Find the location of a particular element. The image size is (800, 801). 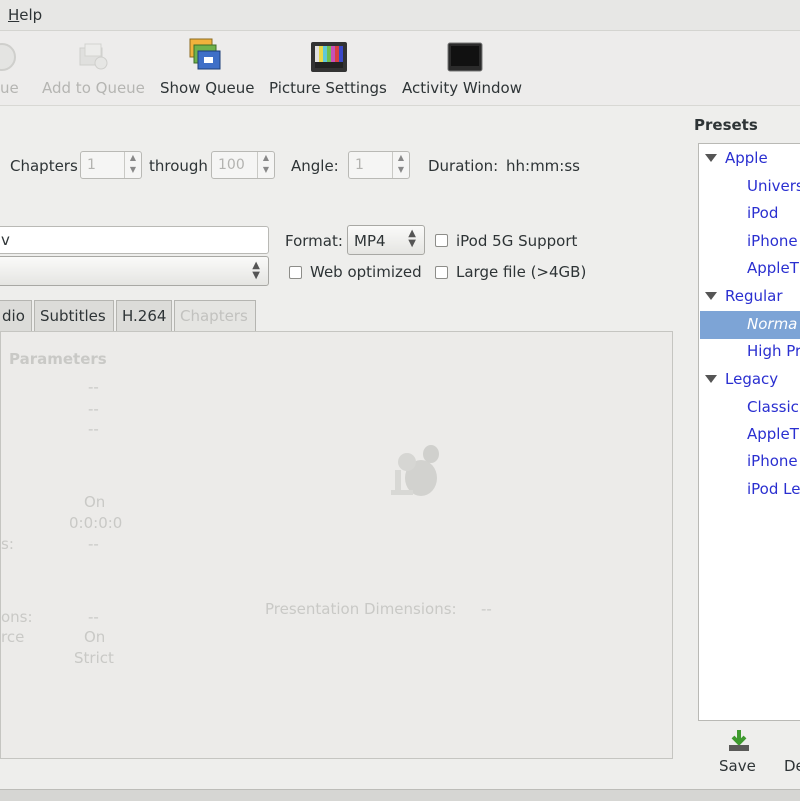

chapter-end-spin: 100 ▲ ▼ is located at coordinates (243, 165).